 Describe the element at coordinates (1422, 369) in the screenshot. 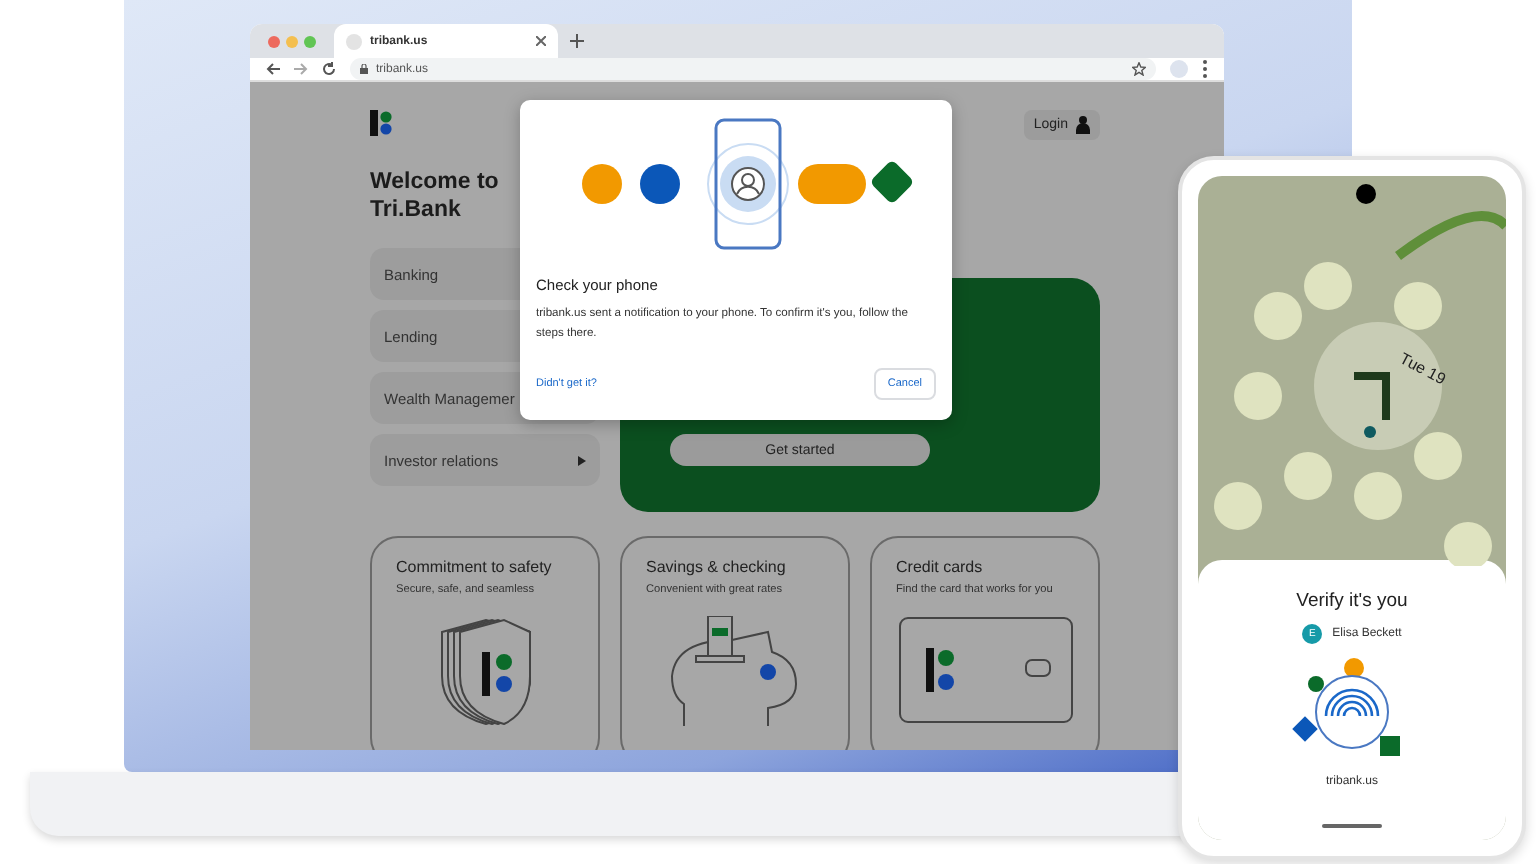

I see `date-text: Tue 19` at that location.